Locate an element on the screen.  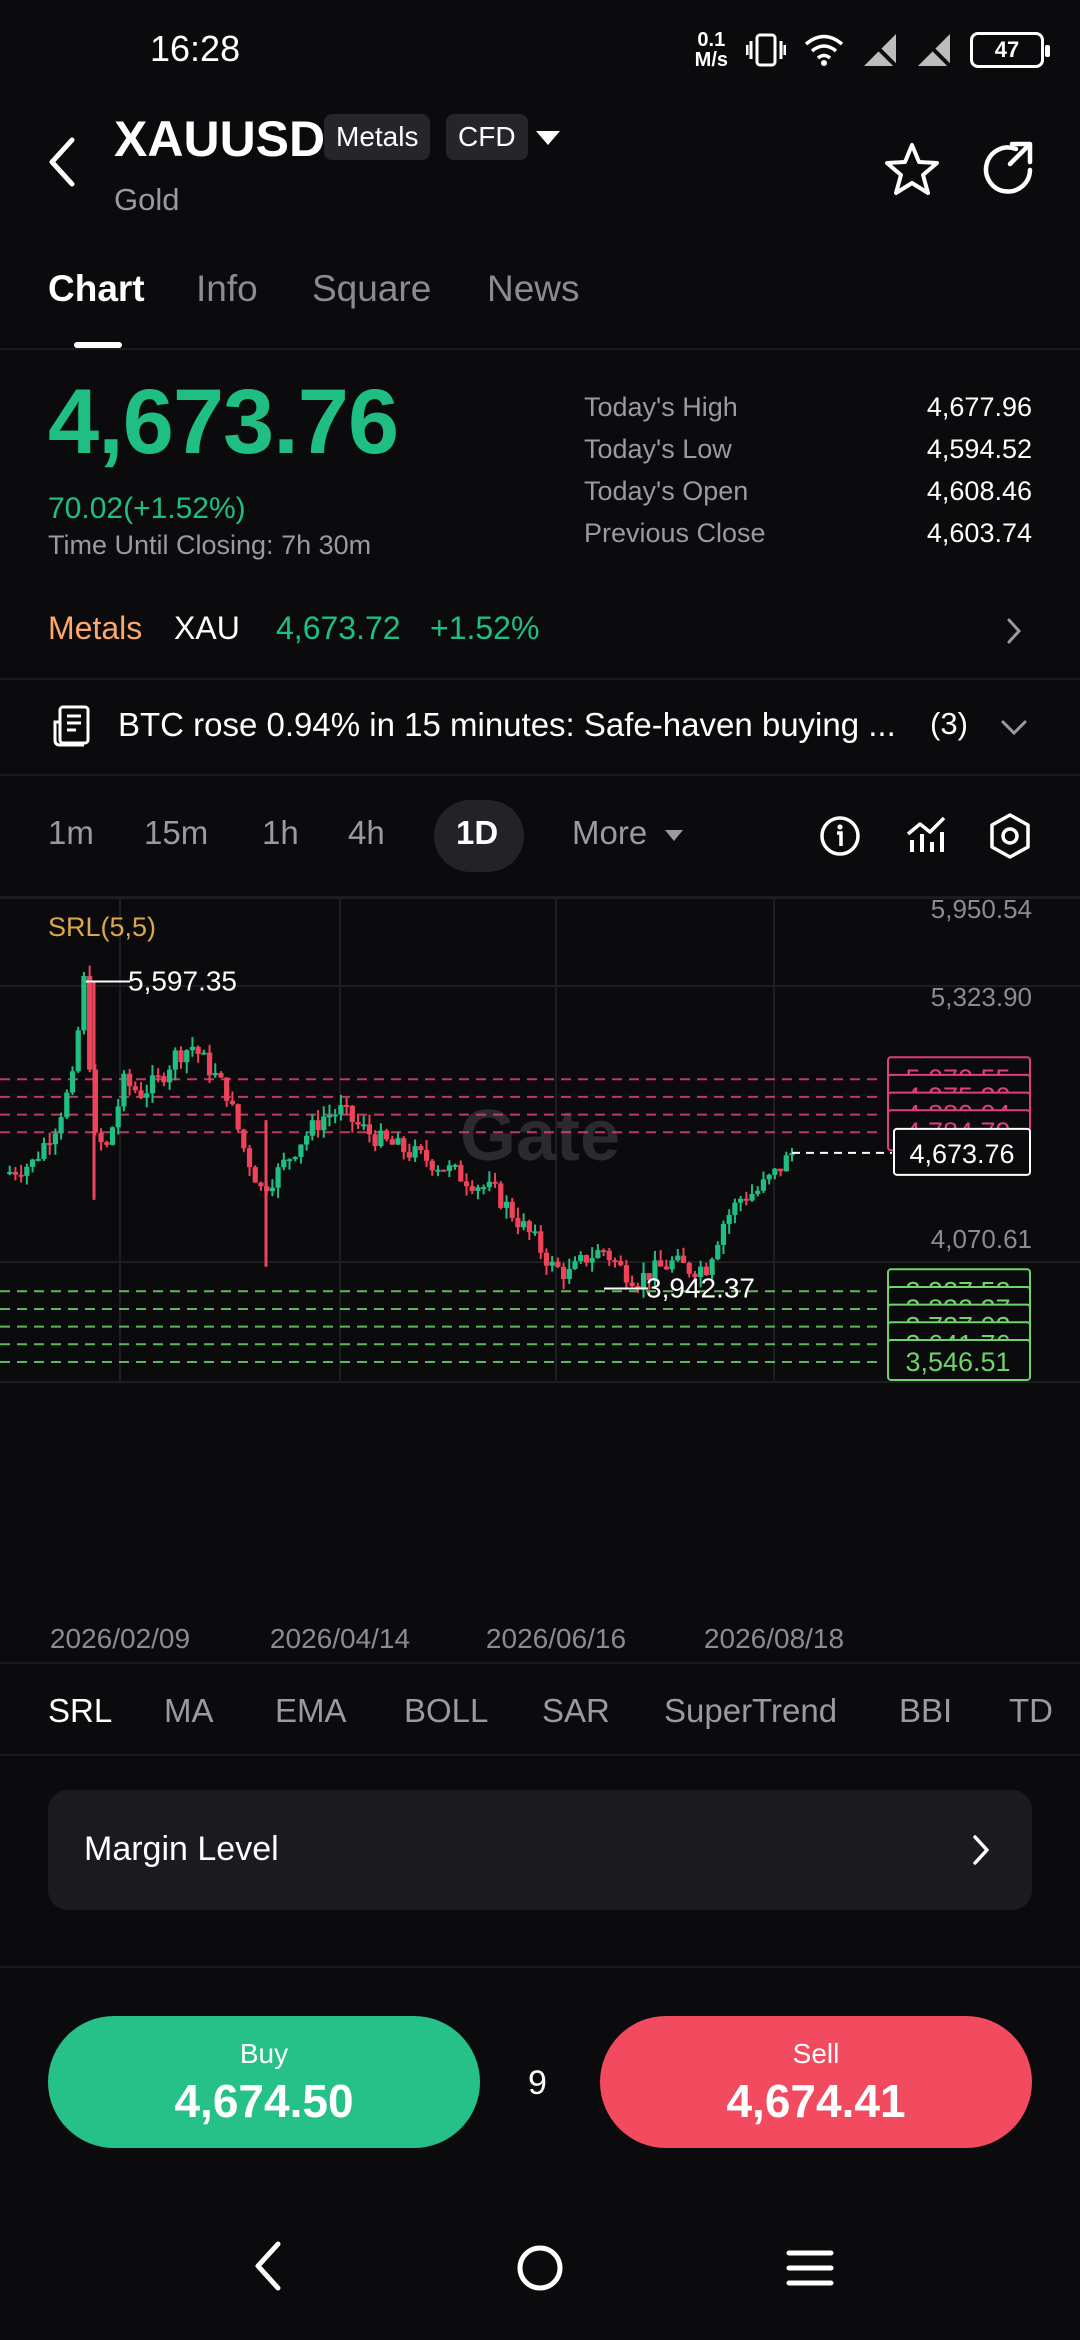
share-icon is located at coordinates (1009, 169).